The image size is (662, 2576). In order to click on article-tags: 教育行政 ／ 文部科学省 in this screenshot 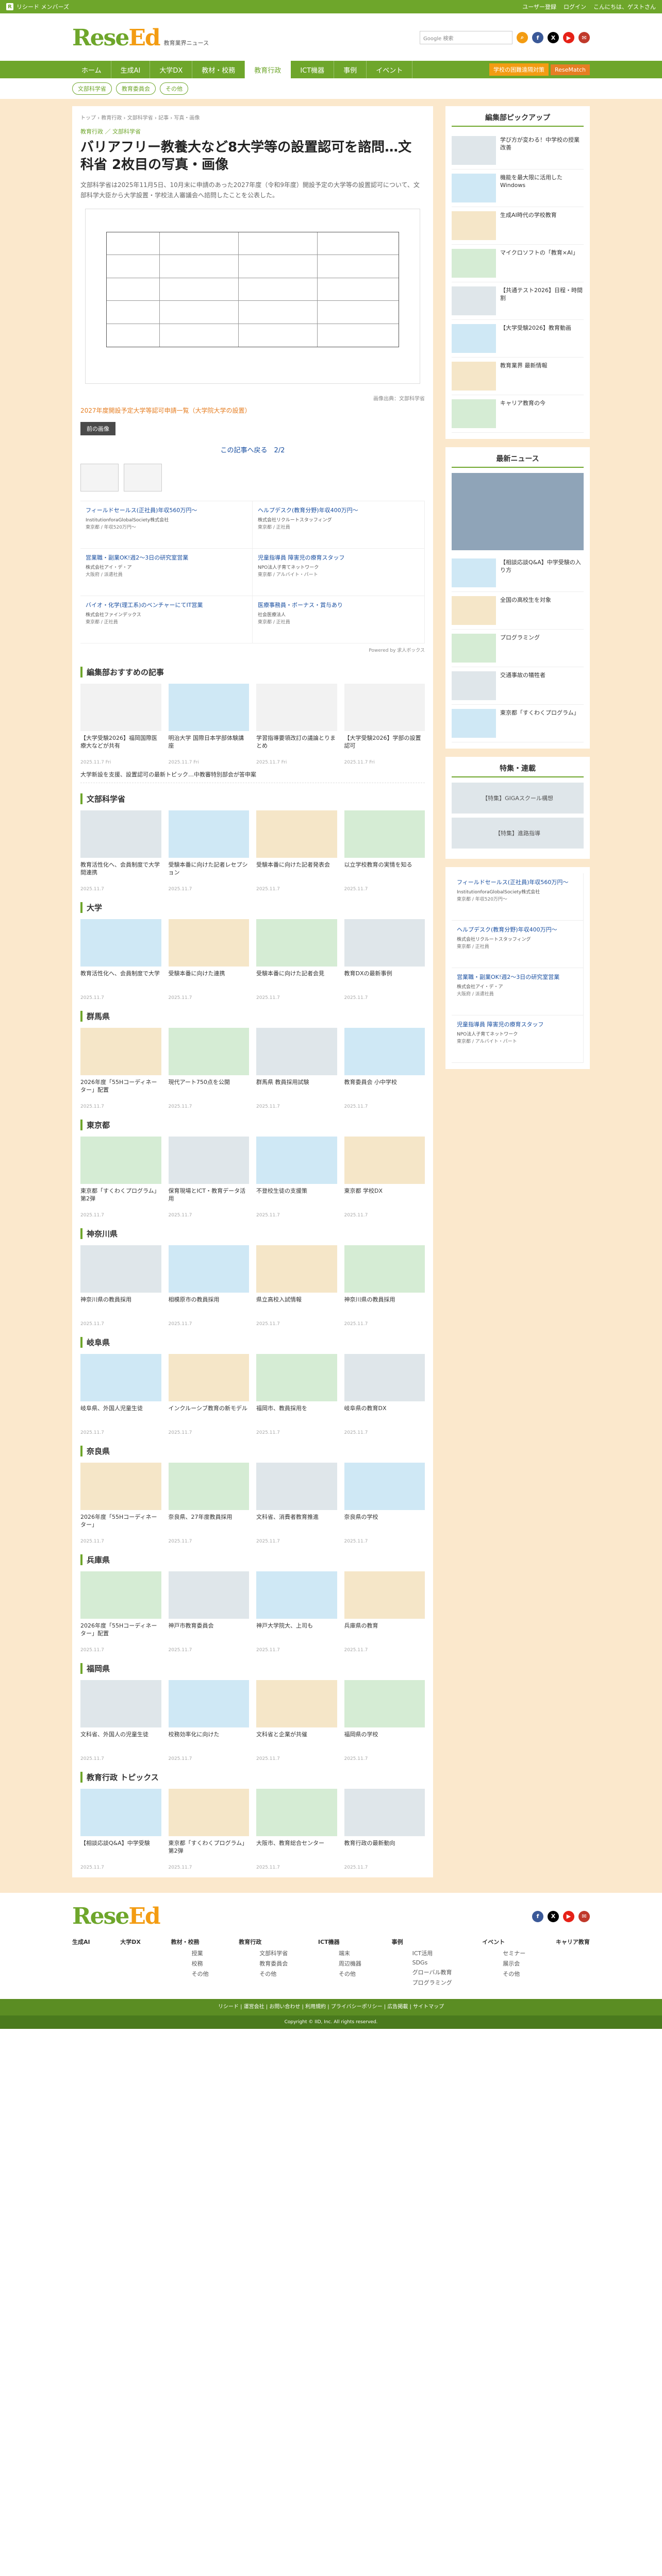, I will do `click(252, 131)`.